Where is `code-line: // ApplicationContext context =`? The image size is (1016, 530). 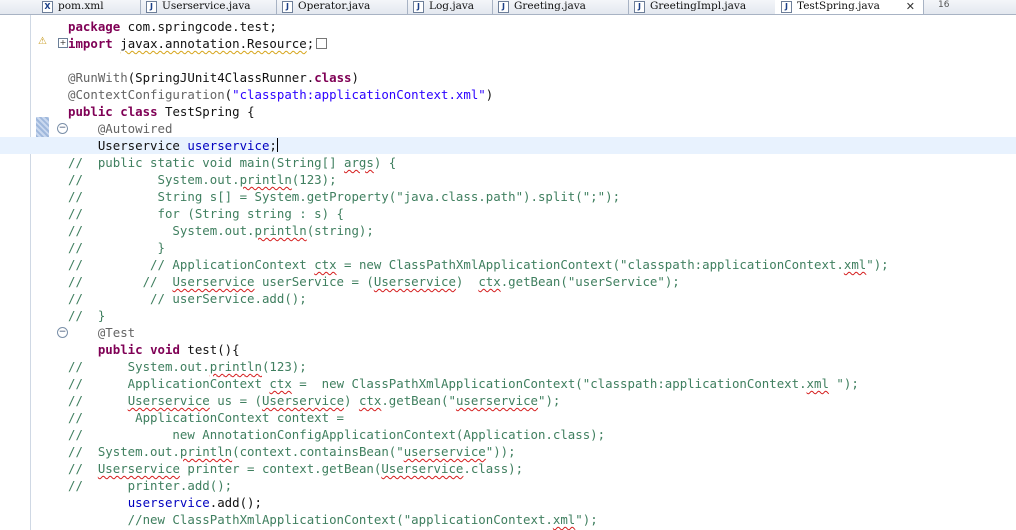 code-line: // ApplicationContext context = is located at coordinates (542, 417).